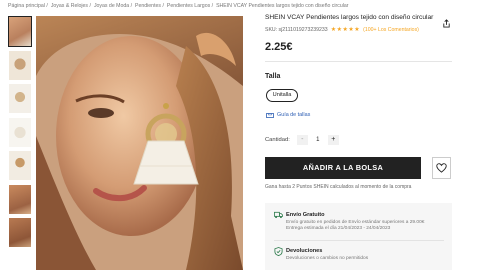 This screenshot has width=480, height=270. Describe the element at coordinates (318, 140) in the screenshot. I see `quantity-input: 1` at that location.